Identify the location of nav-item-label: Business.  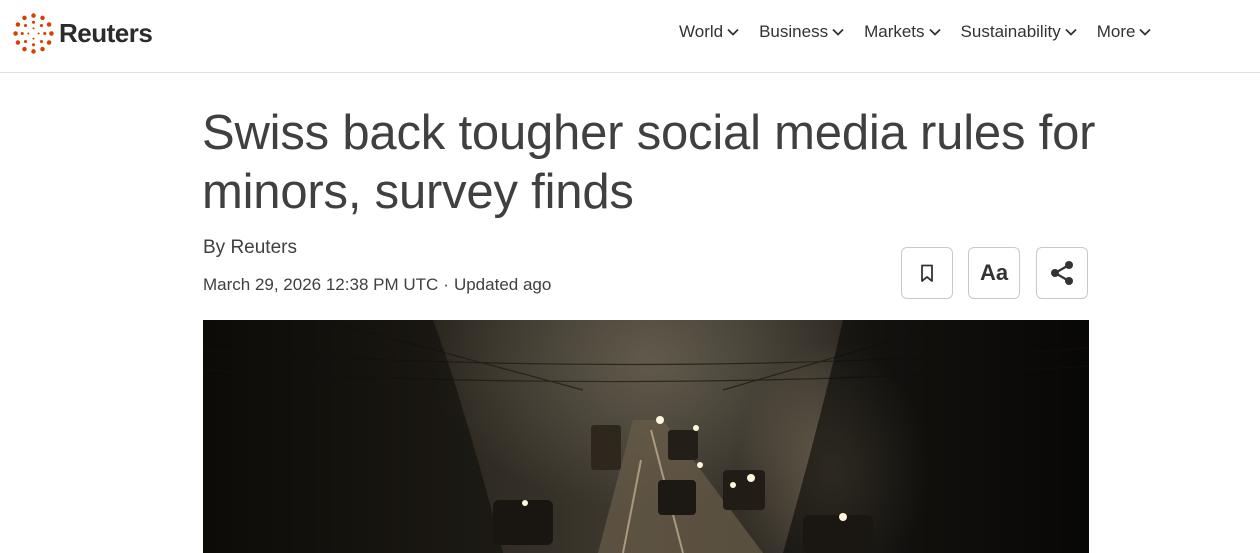
(794, 31).